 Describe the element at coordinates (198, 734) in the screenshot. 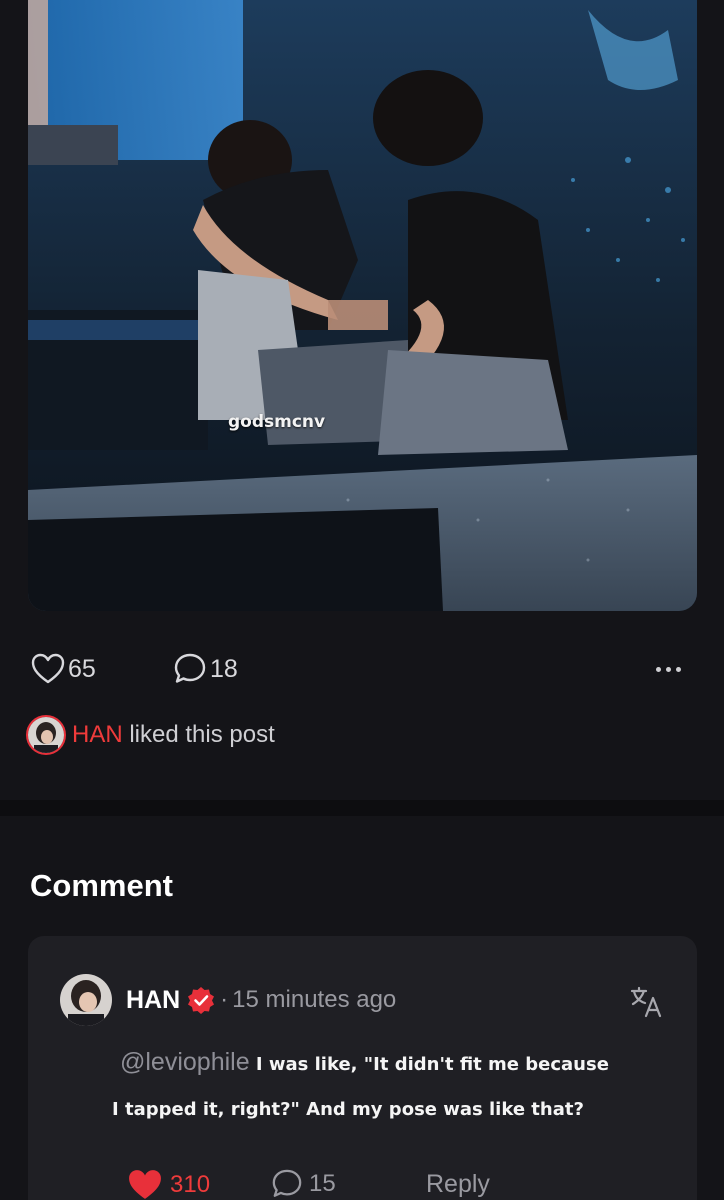

I see `liked-by-suffix: liked this post` at that location.